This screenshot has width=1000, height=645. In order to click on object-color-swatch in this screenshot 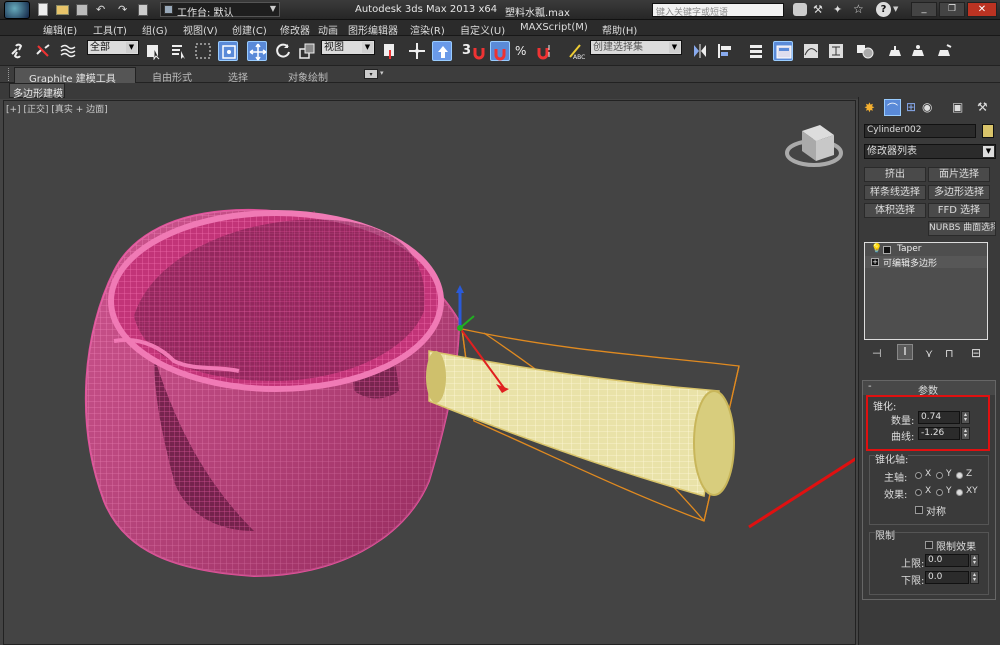, I will do `click(988, 131)`.